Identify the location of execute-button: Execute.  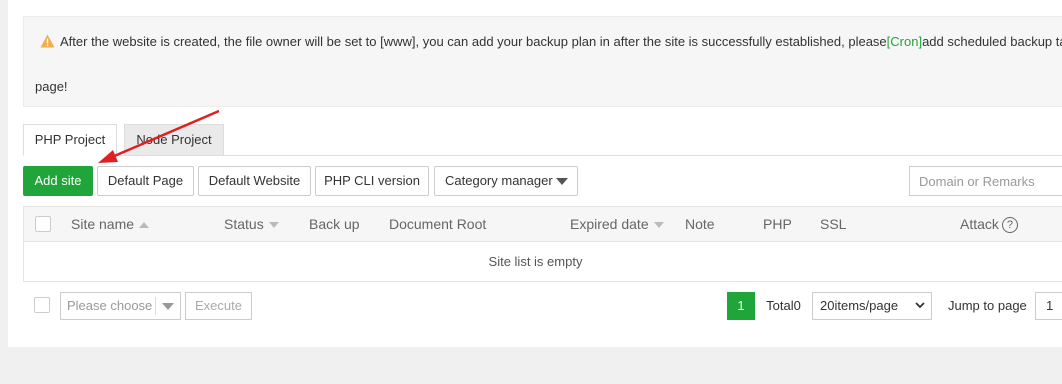
(218, 306).